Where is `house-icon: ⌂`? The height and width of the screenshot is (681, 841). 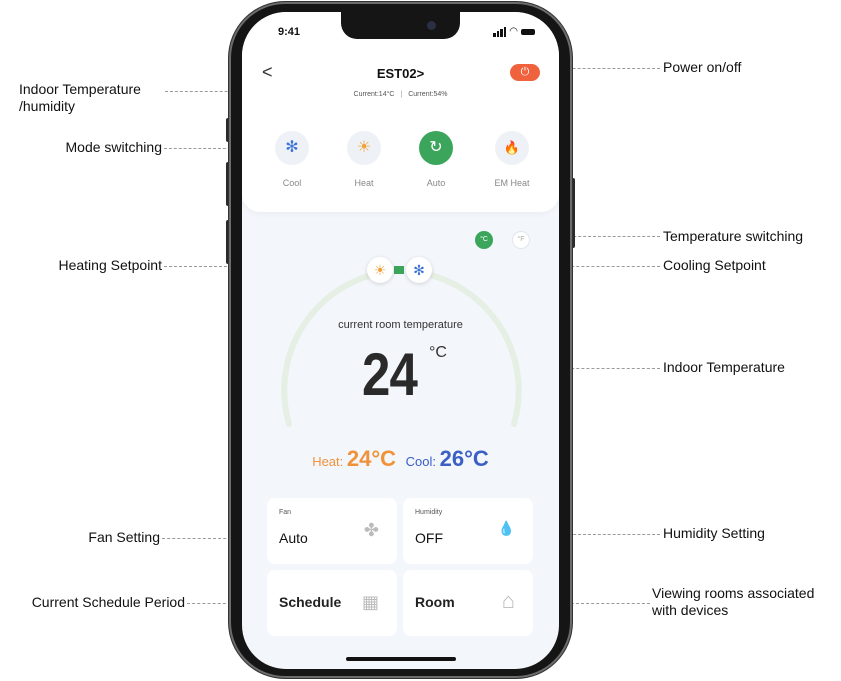 house-icon: ⌂ is located at coordinates (508, 600).